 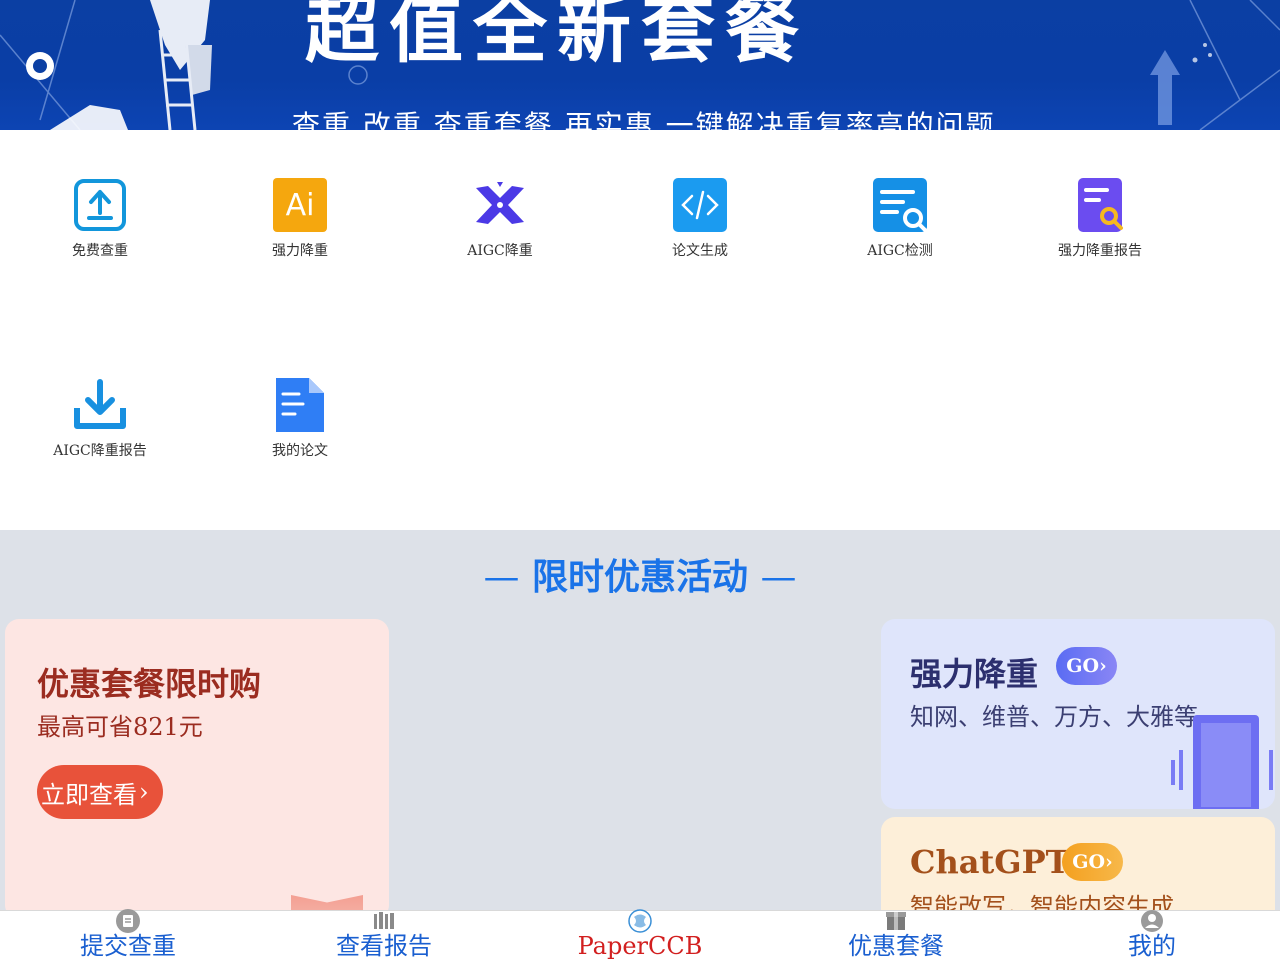 What do you see at coordinates (384, 946) in the screenshot?
I see `tab-label: 查看报告` at bounding box center [384, 946].